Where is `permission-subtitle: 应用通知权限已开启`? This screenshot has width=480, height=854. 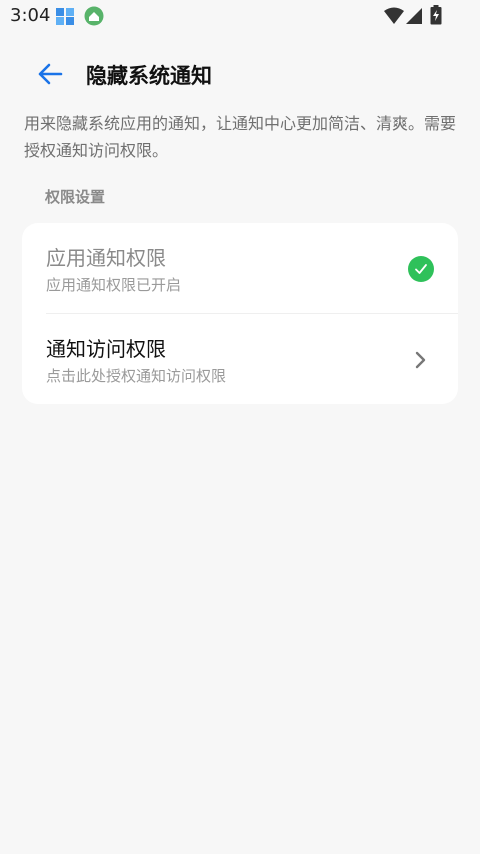 permission-subtitle: 应用通知权限已开启 is located at coordinates (114, 285).